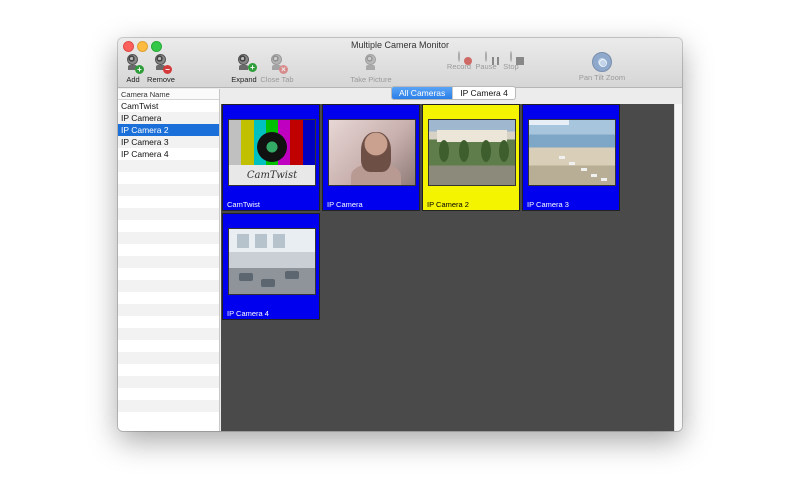  Describe the element at coordinates (371, 79) in the screenshot. I see `take-picture-label: Take Picture` at that location.